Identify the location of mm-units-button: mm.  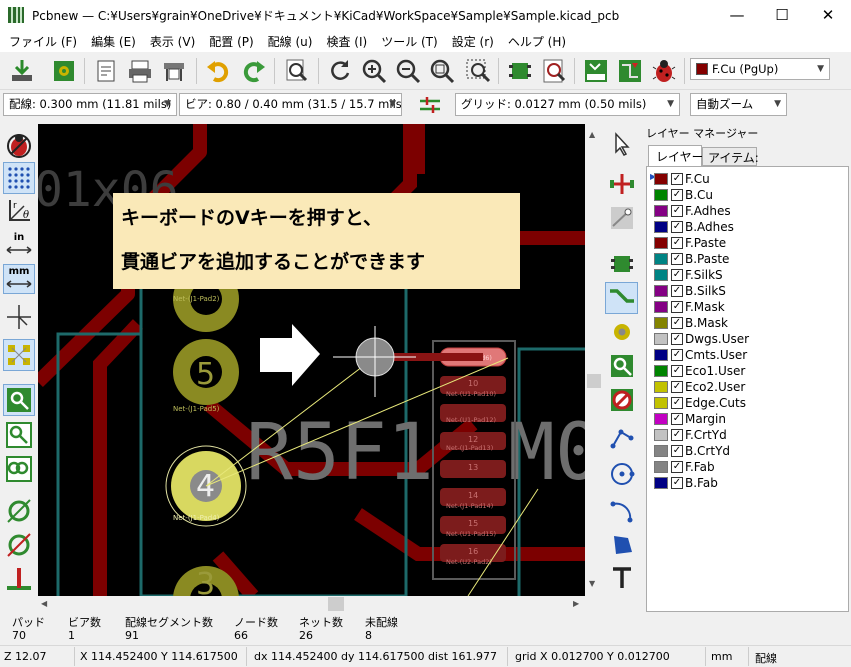
(19, 279).